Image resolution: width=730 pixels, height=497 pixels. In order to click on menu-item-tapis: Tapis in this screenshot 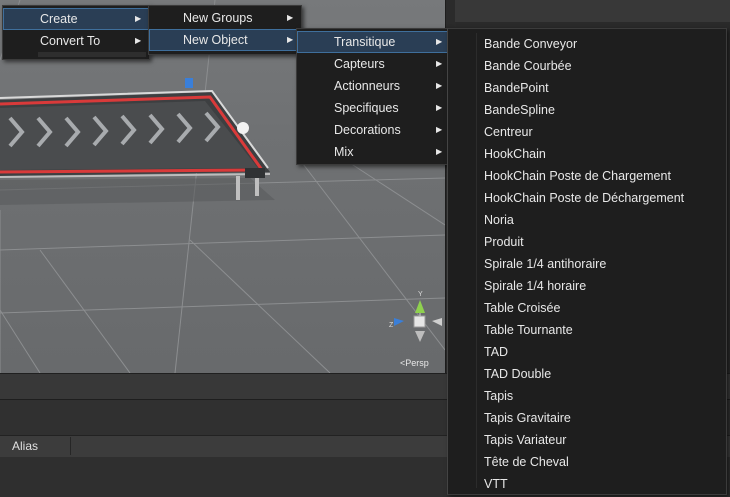, I will do `click(587, 396)`.